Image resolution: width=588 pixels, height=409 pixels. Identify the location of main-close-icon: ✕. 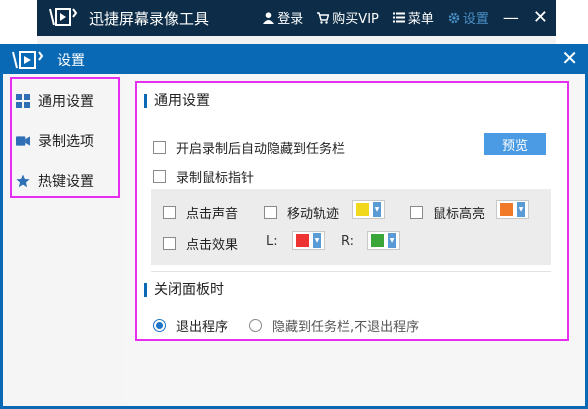
(540, 17).